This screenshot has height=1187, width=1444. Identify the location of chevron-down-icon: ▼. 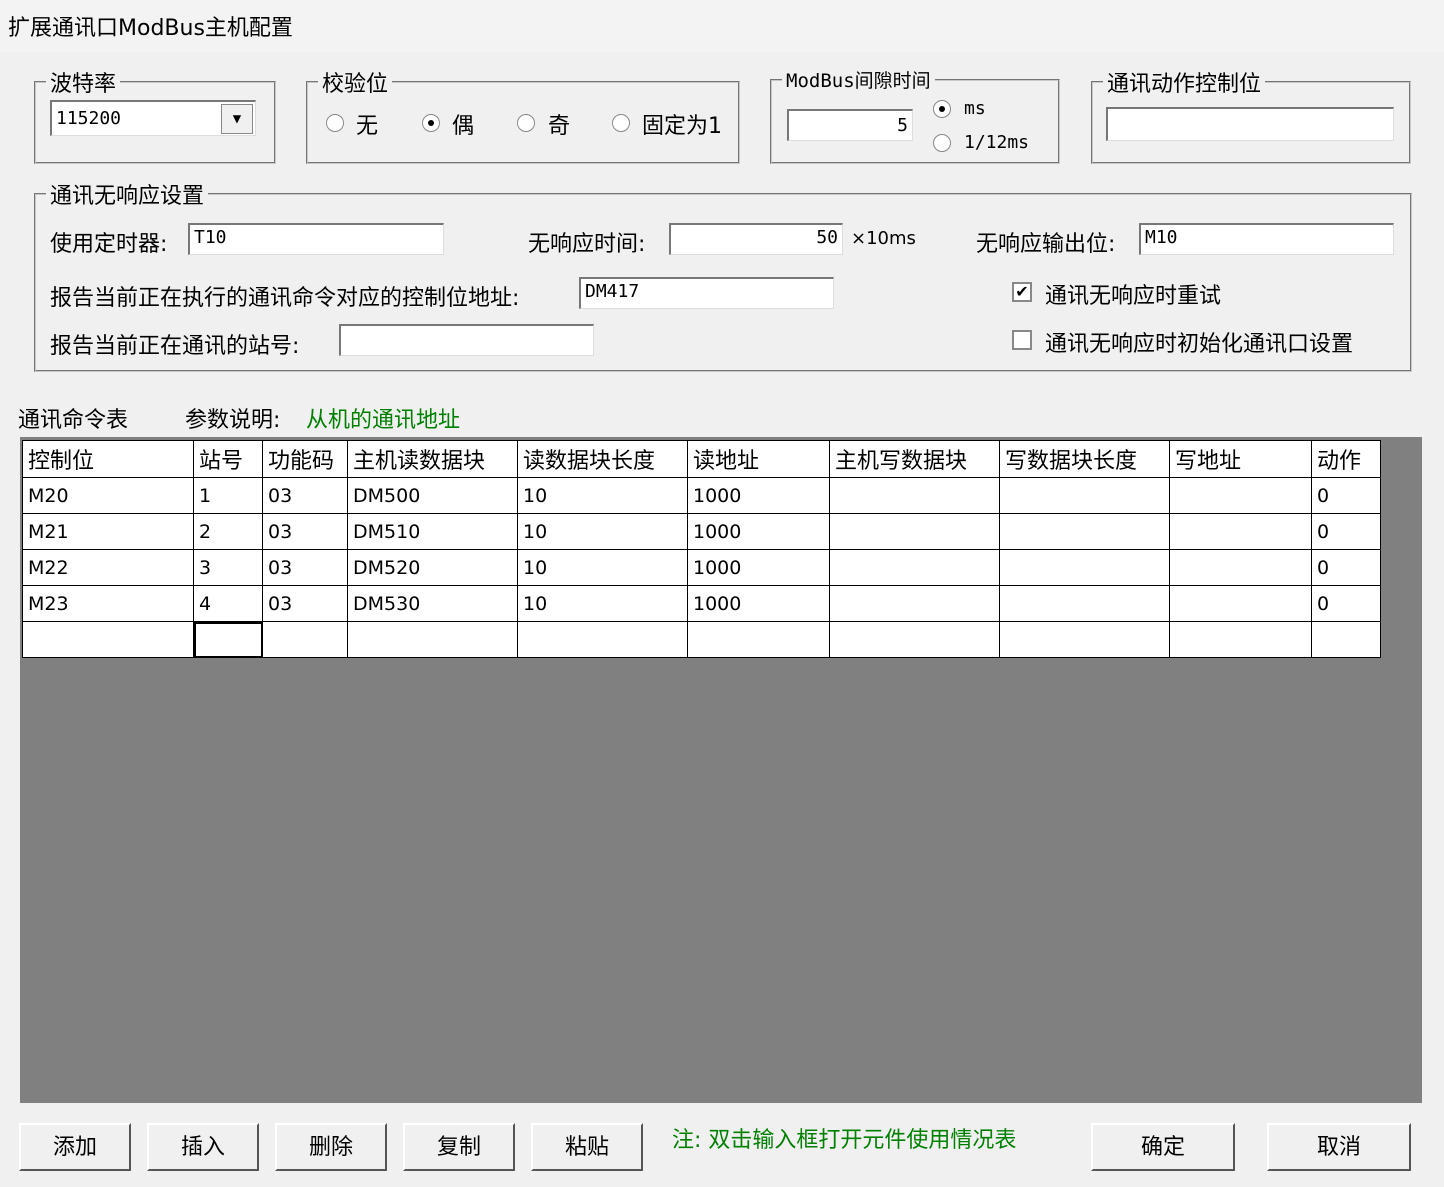
(237, 119).